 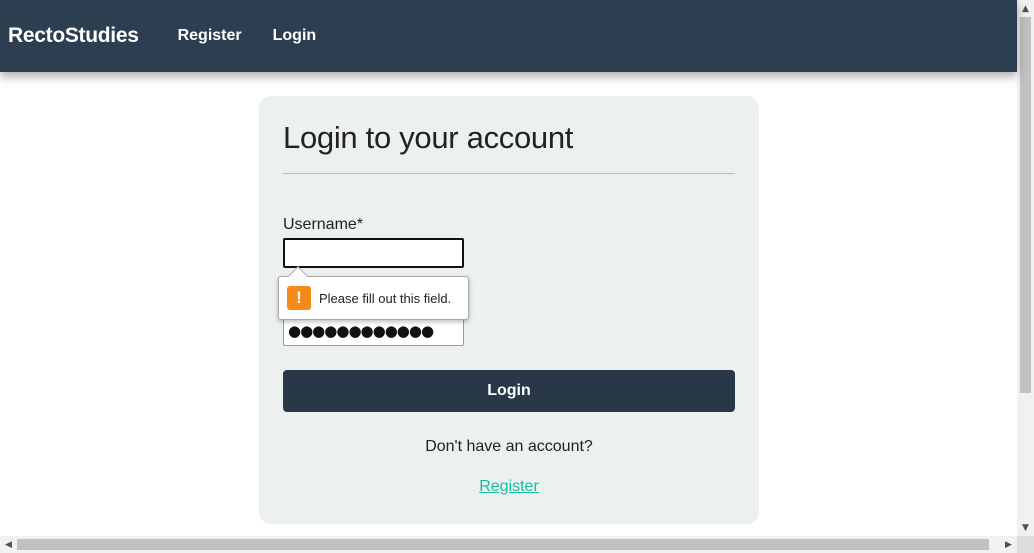 What do you see at coordinates (509, 487) in the screenshot?
I see `register-link: Register` at bounding box center [509, 487].